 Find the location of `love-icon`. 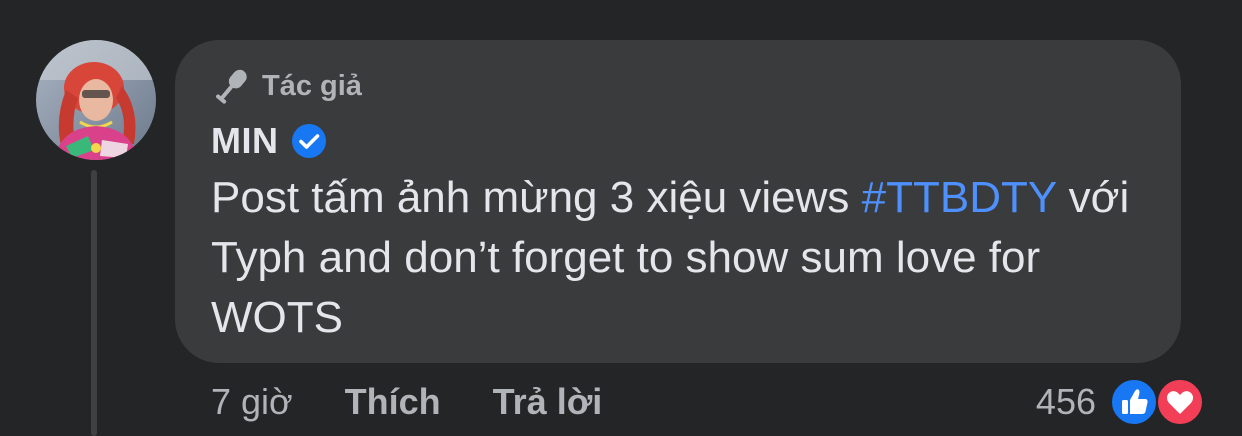

love-icon is located at coordinates (1180, 402).